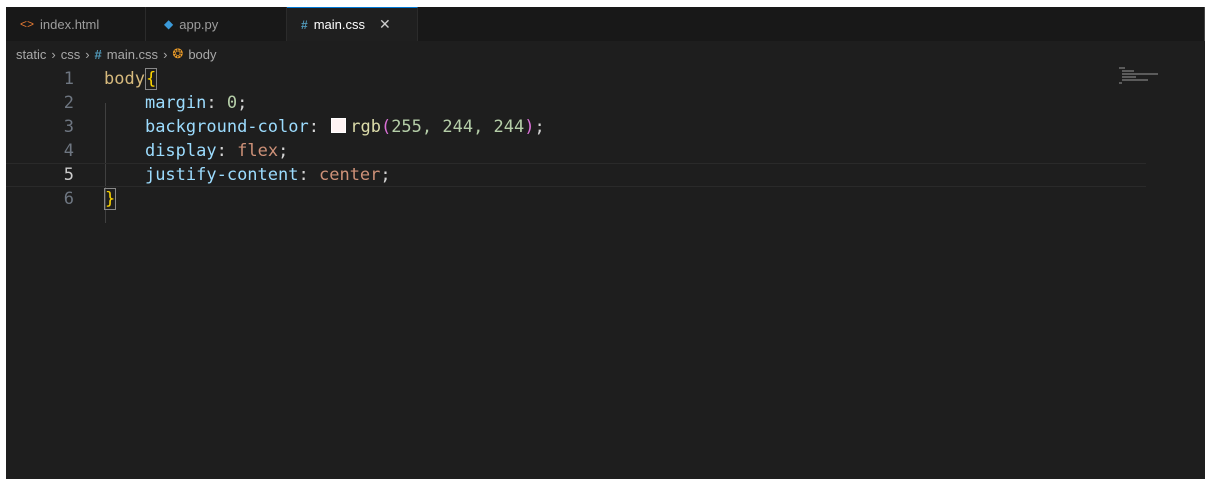 Image resolution: width=1205 pixels, height=479 pixels. Describe the element at coordinates (178, 53) in the screenshot. I see `symbol-icon: ❂` at that location.